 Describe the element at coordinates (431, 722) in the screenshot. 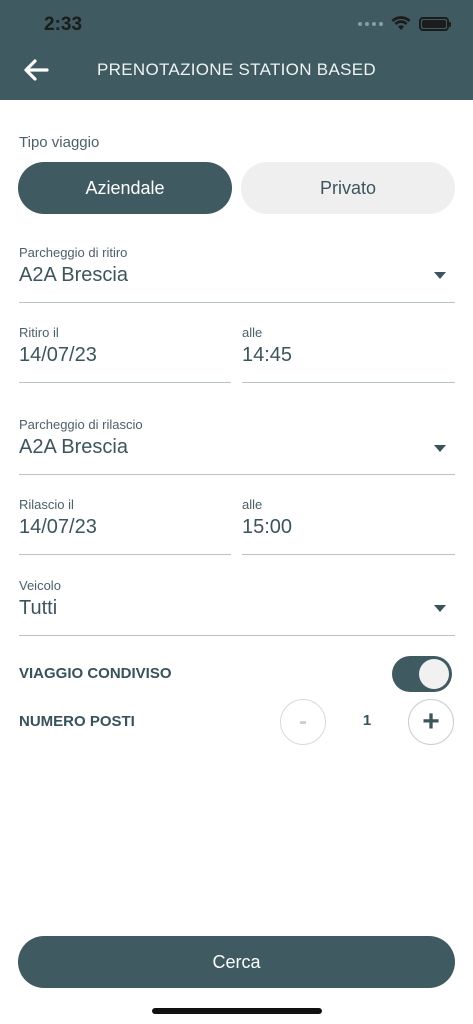

I see `seats-increment-button: +` at that location.